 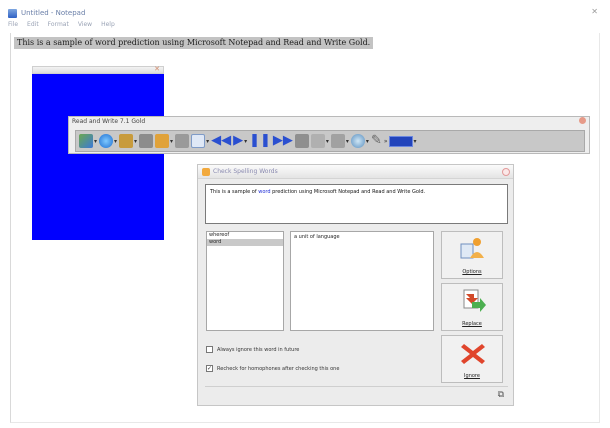 I want to click on pen-button: ✎, so click(x=376, y=141).